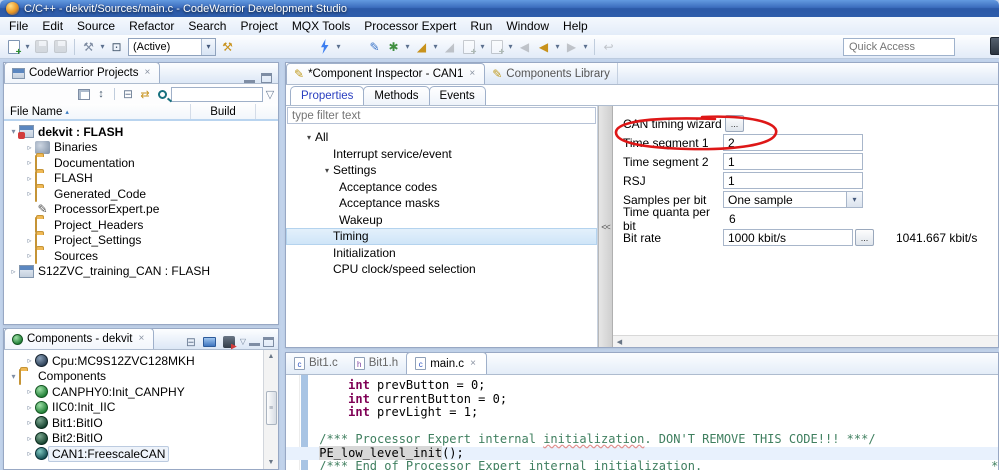 This screenshot has width=999, height=470. I want to click on export-dropdown-icon, so click(510, 46).